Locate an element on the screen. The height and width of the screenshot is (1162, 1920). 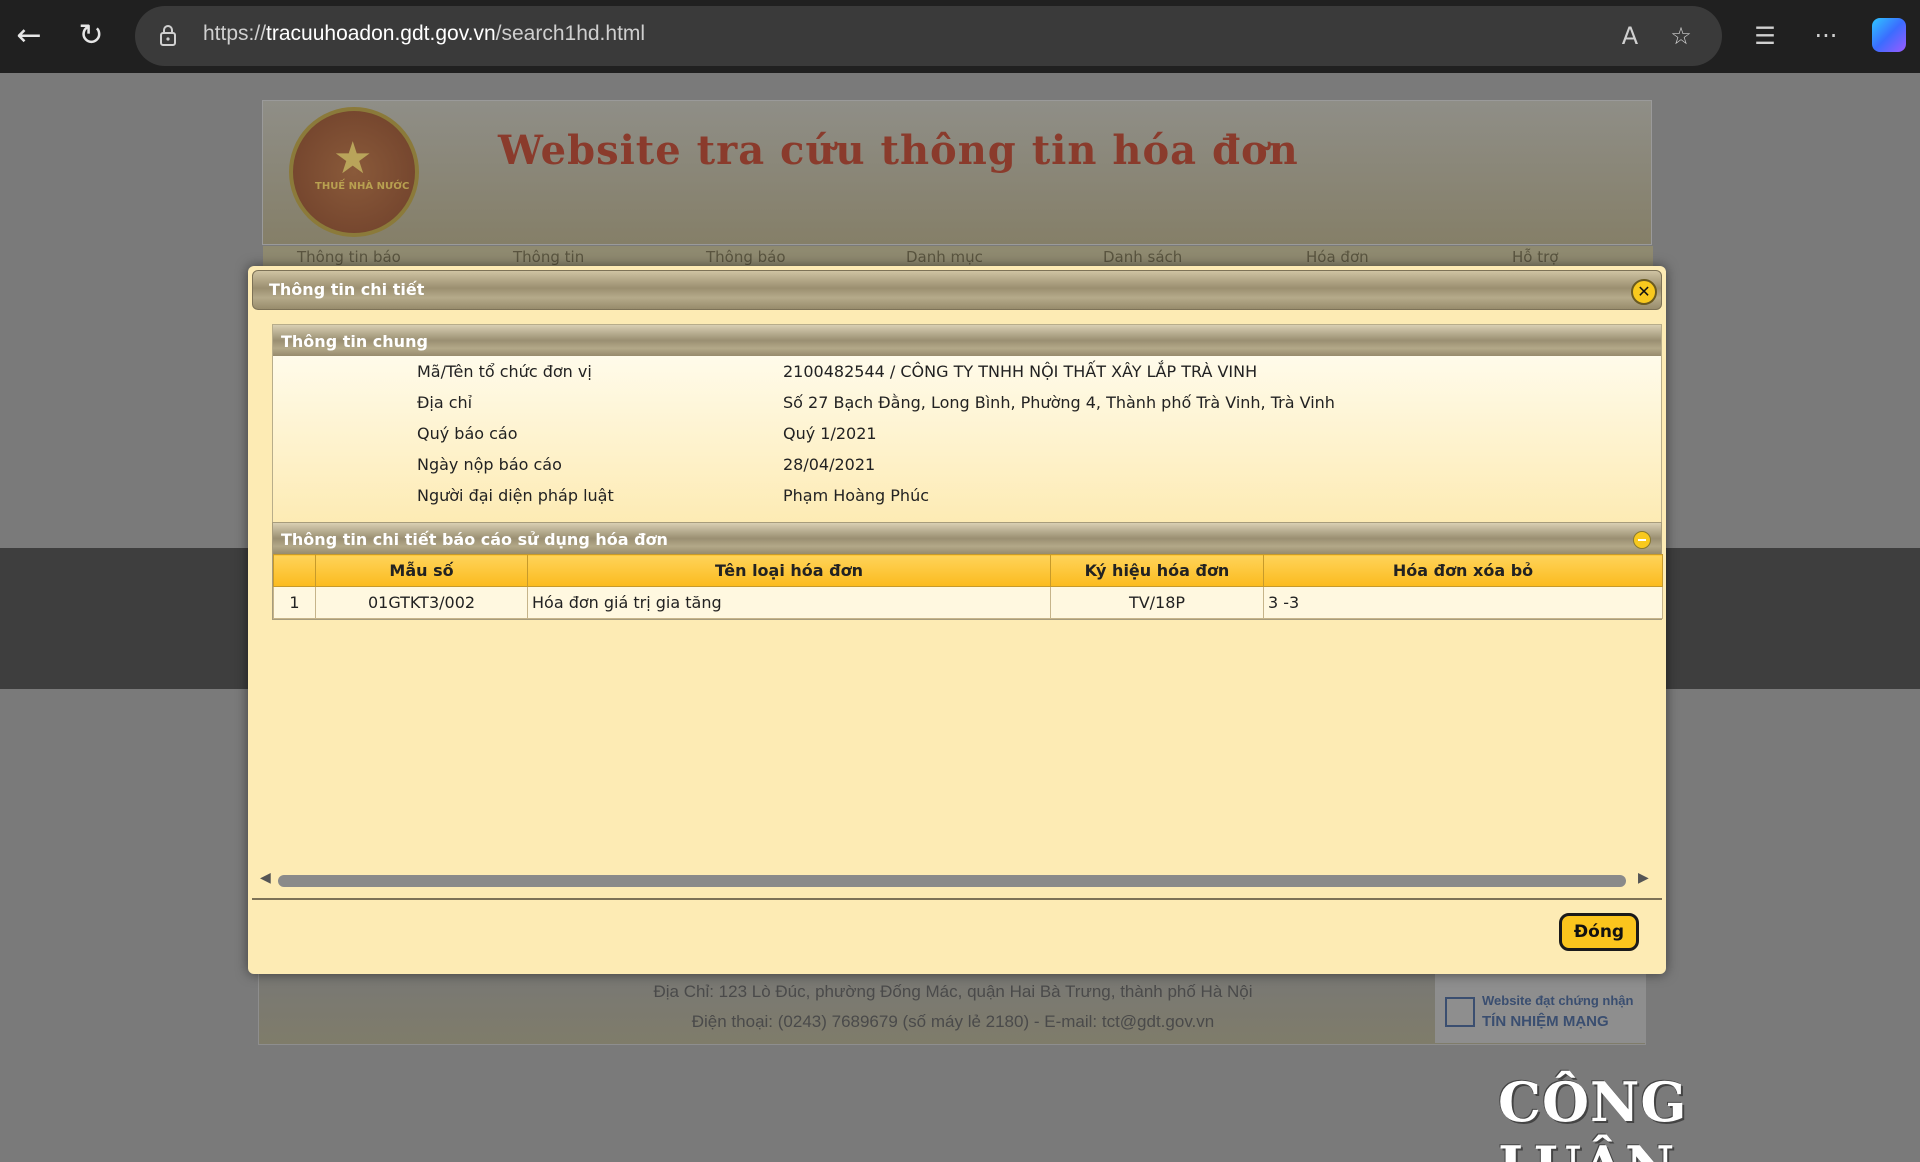
star-icon: ★ is located at coordinates (353, 158).